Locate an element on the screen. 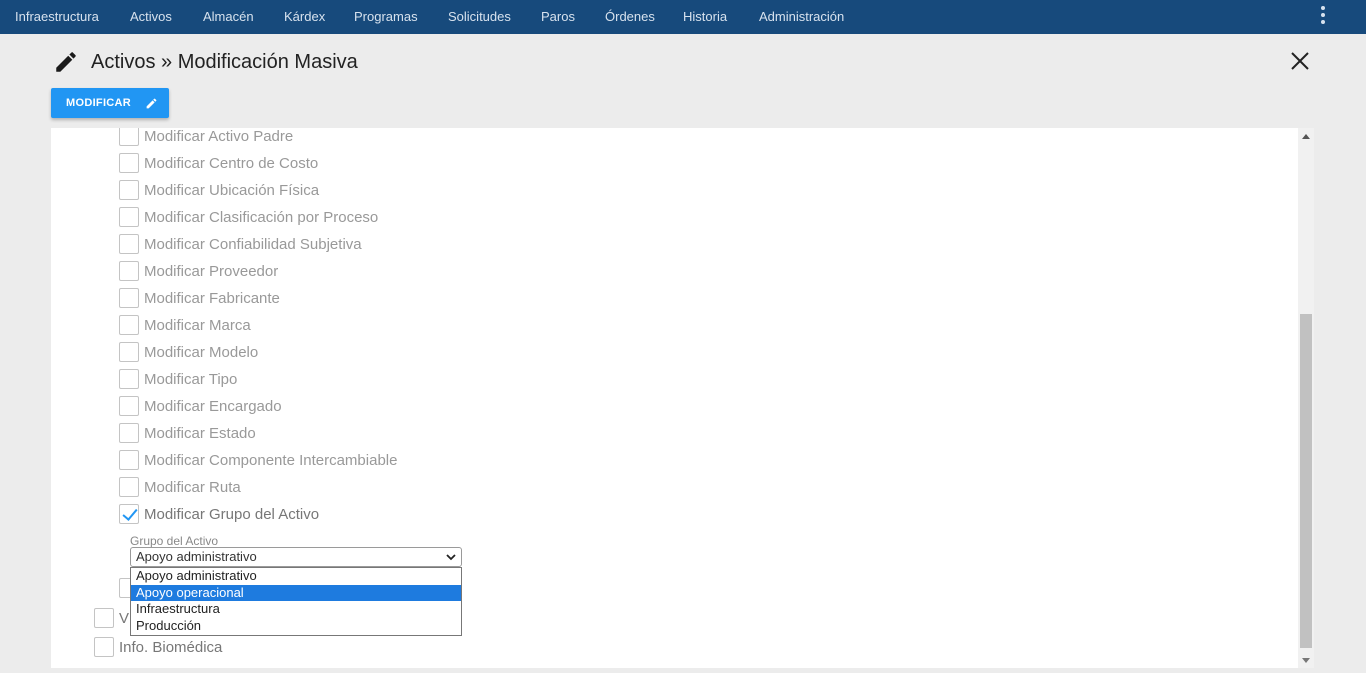 The width and height of the screenshot is (1366, 673). option-fabricante: Modificar Fabricante is located at coordinates (199, 298).